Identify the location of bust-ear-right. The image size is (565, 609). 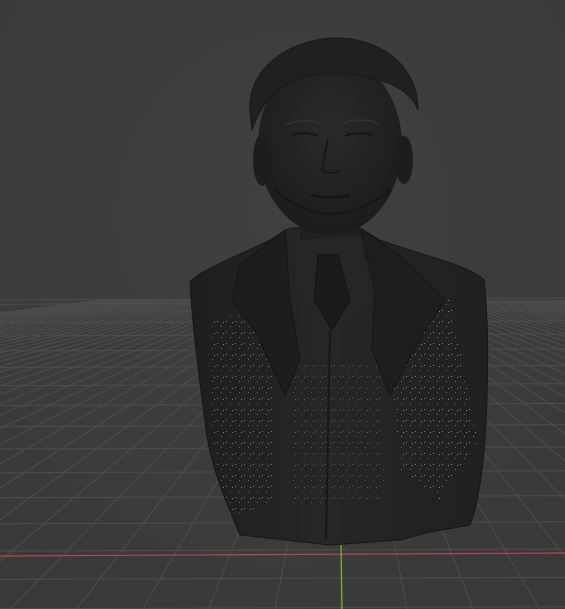
(404, 160).